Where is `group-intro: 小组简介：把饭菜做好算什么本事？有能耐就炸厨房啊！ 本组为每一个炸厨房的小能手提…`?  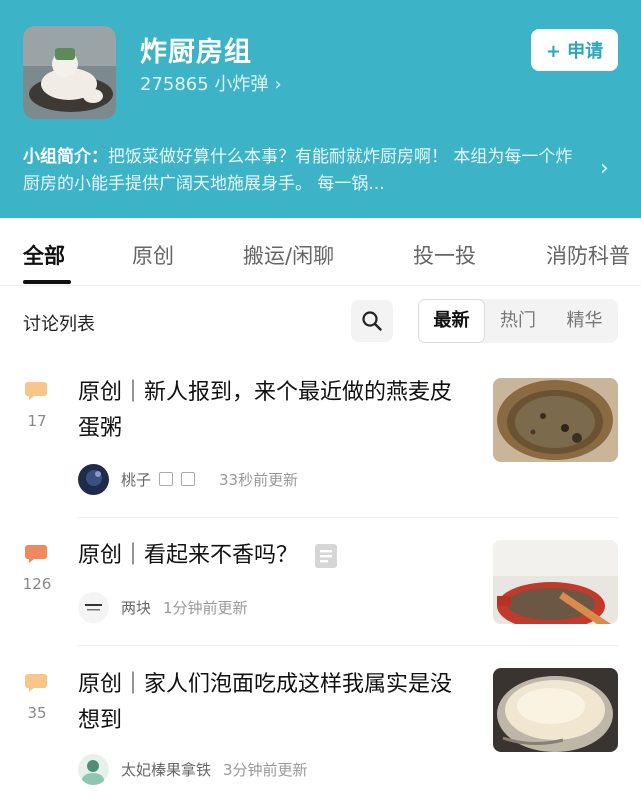
group-intro: 小组简介：把饭菜做好算什么本事？有能耐就炸厨房啊！ 本组为每一个炸厨房的小能手提… is located at coordinates (303, 171).